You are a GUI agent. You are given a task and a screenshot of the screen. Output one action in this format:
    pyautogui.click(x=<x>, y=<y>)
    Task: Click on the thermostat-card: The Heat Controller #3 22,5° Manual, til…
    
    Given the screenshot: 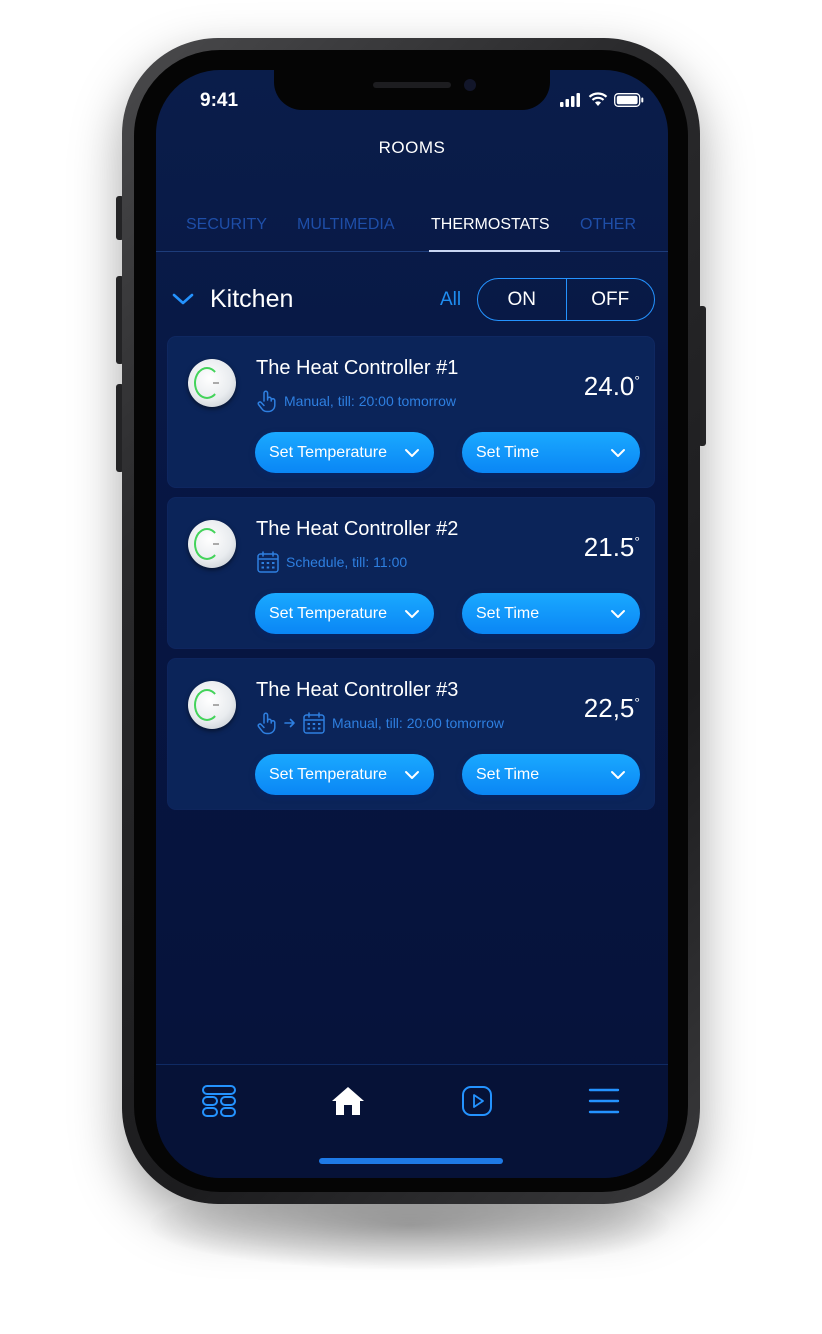 What is the action you would take?
    pyautogui.click(x=411, y=734)
    